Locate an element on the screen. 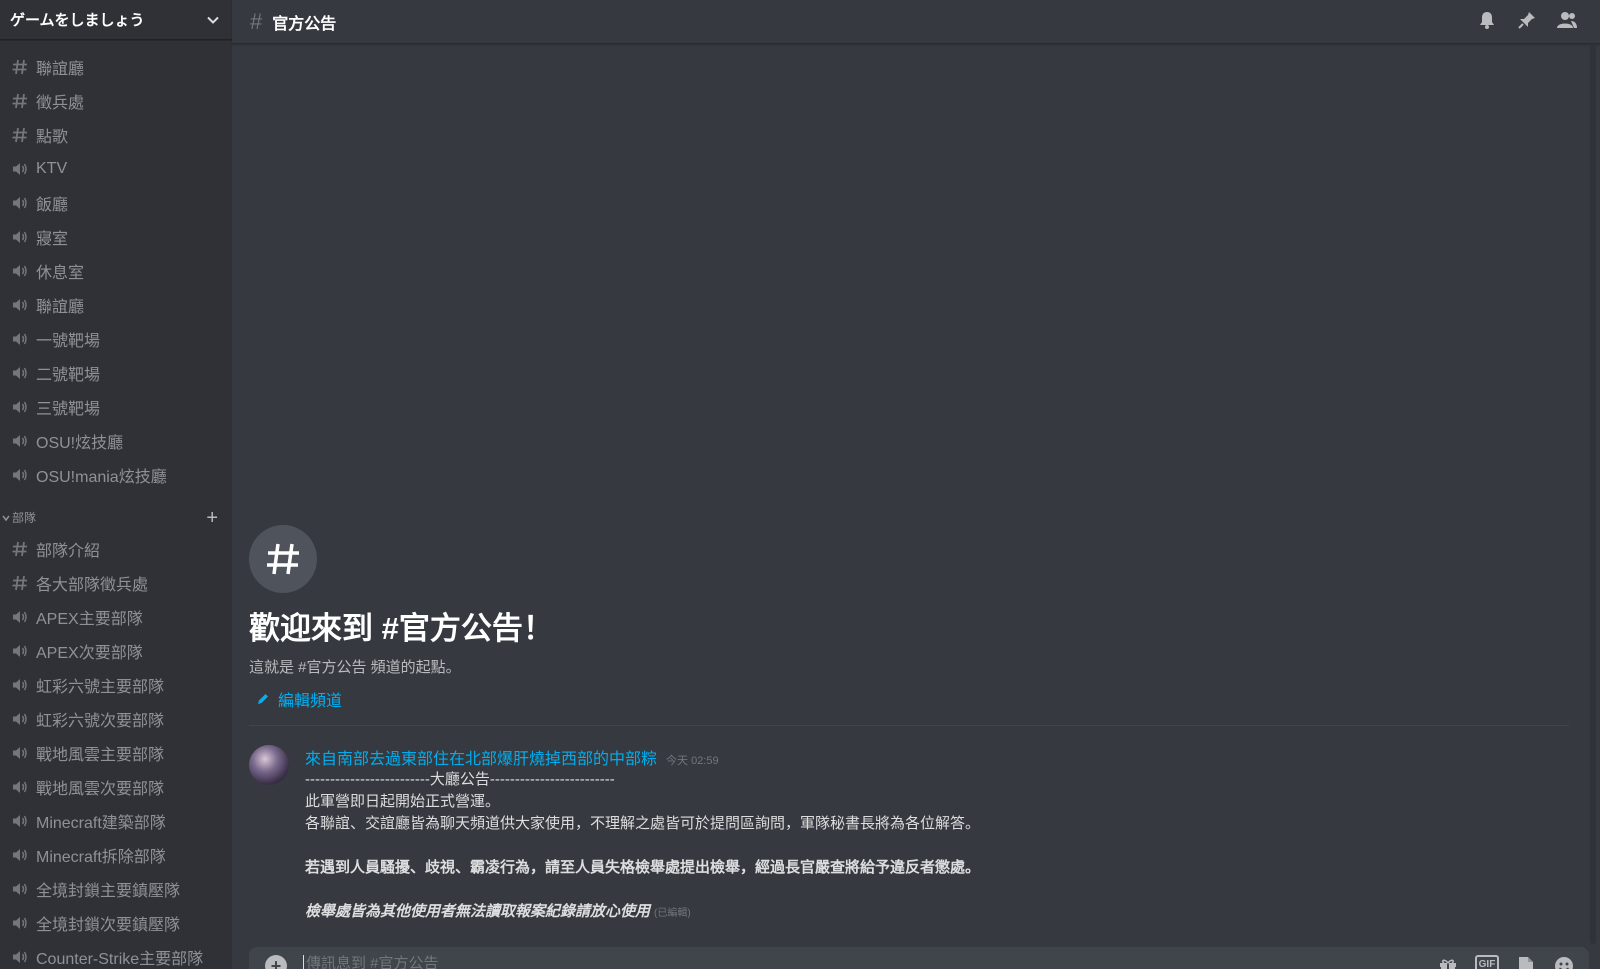 This screenshot has height=969, width=1600. channel-label: 徵兵處 is located at coordinates (60, 103).